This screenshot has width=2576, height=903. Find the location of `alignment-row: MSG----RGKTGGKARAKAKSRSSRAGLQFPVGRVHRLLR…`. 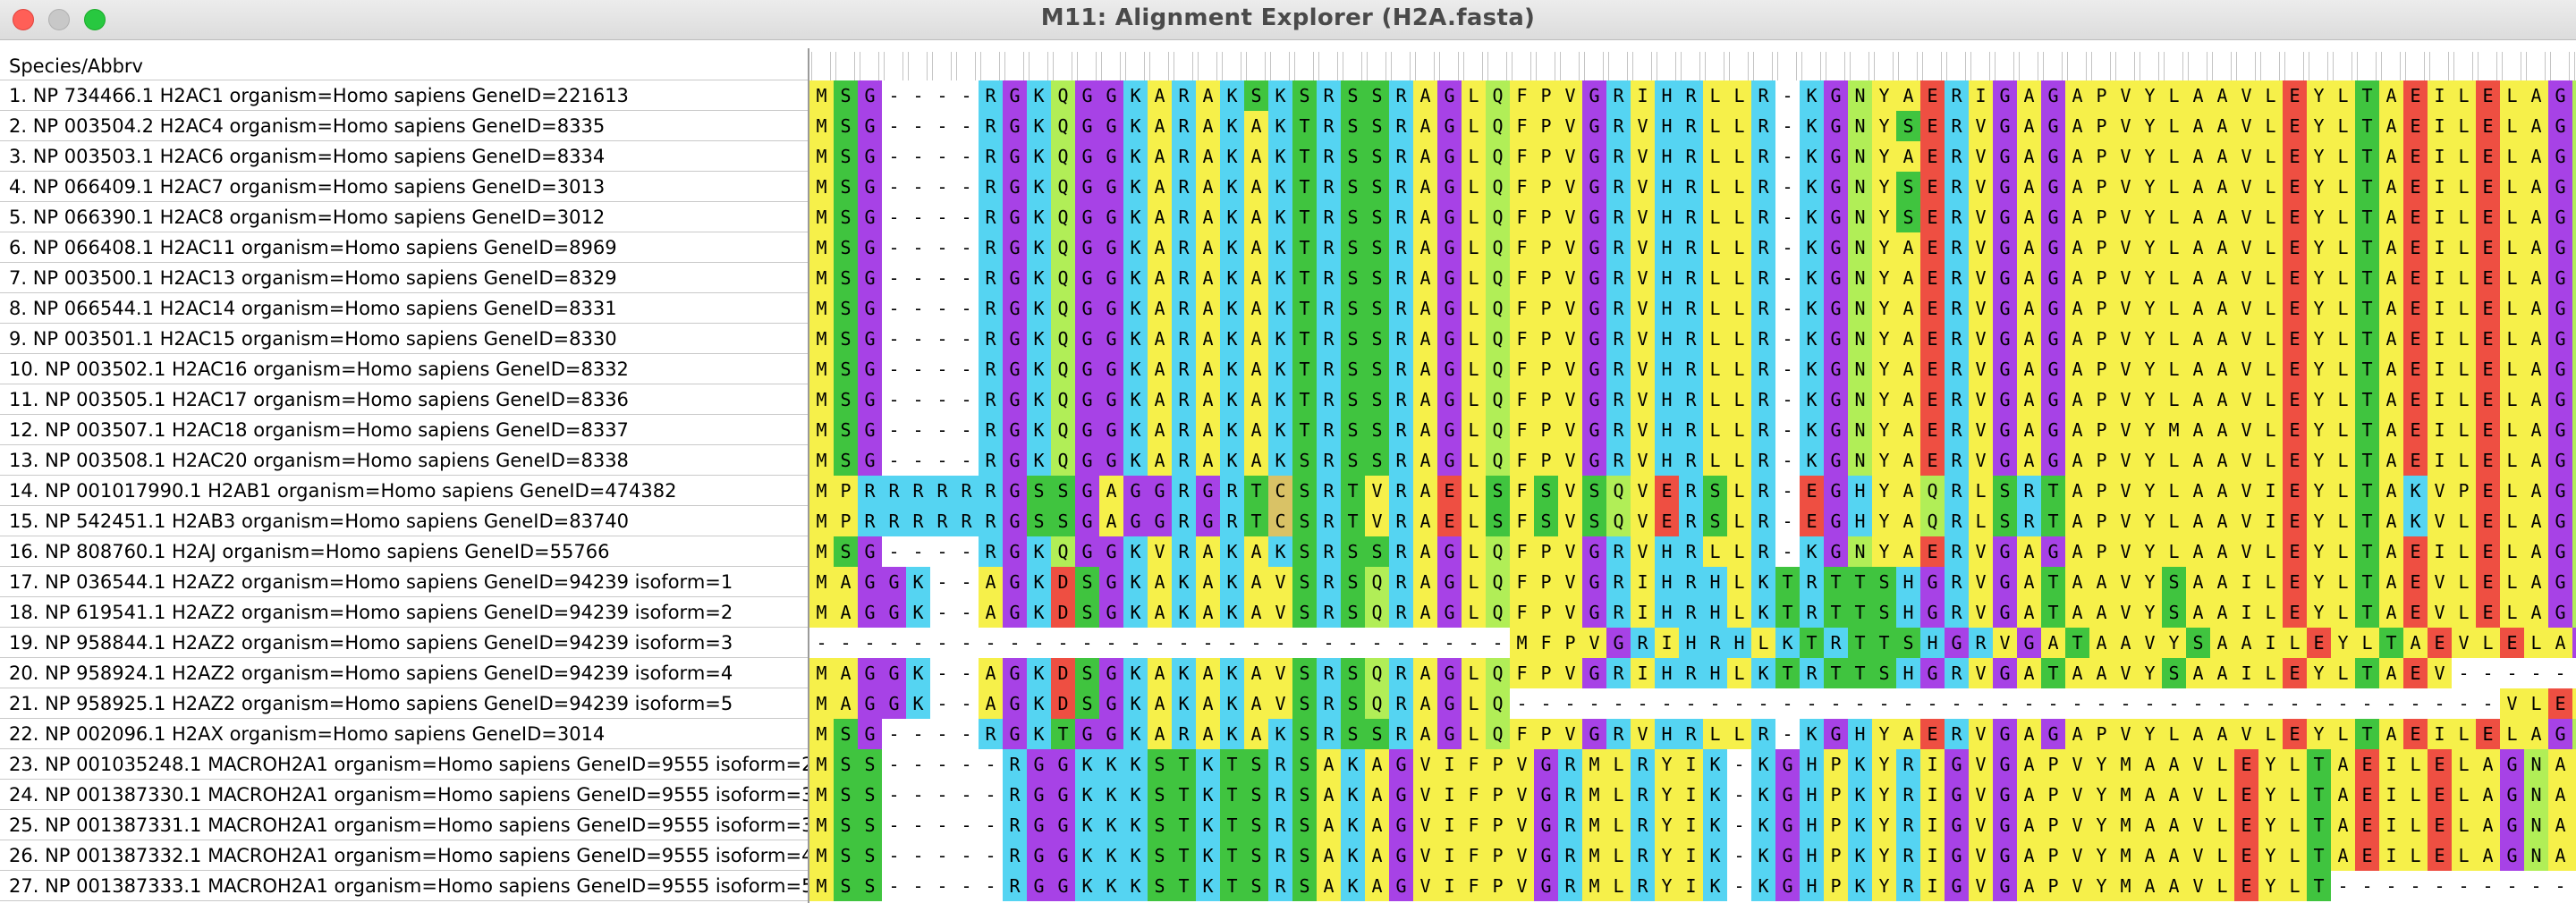

alignment-row: MSG----RGKTGGKARAKAKSRSSRAGLQFPVGRVHRLLR… is located at coordinates (1692, 734).